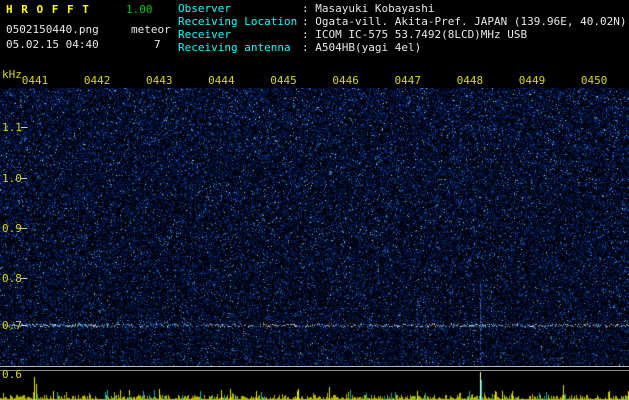 Image resolution: width=629 pixels, height=400 pixels. Describe the element at coordinates (204, 8) in the screenshot. I see `info-label: Observer` at that location.